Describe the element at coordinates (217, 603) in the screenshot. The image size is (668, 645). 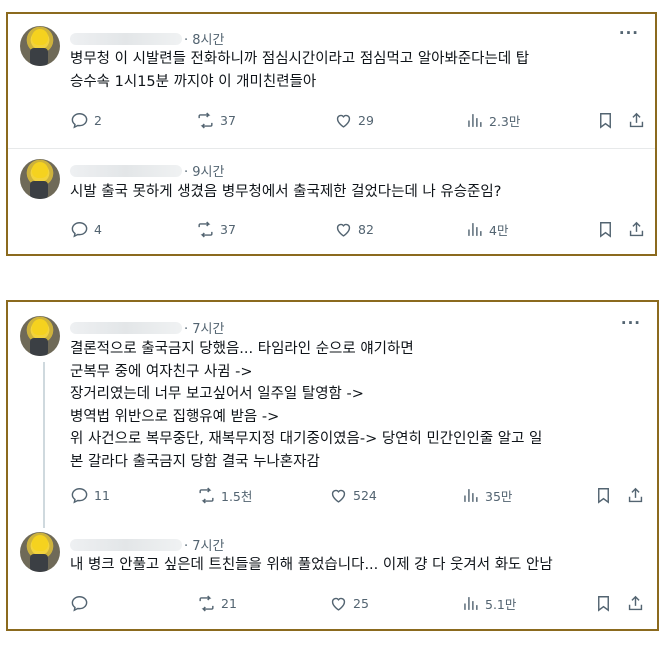
I see `retweet-button: 21` at that location.